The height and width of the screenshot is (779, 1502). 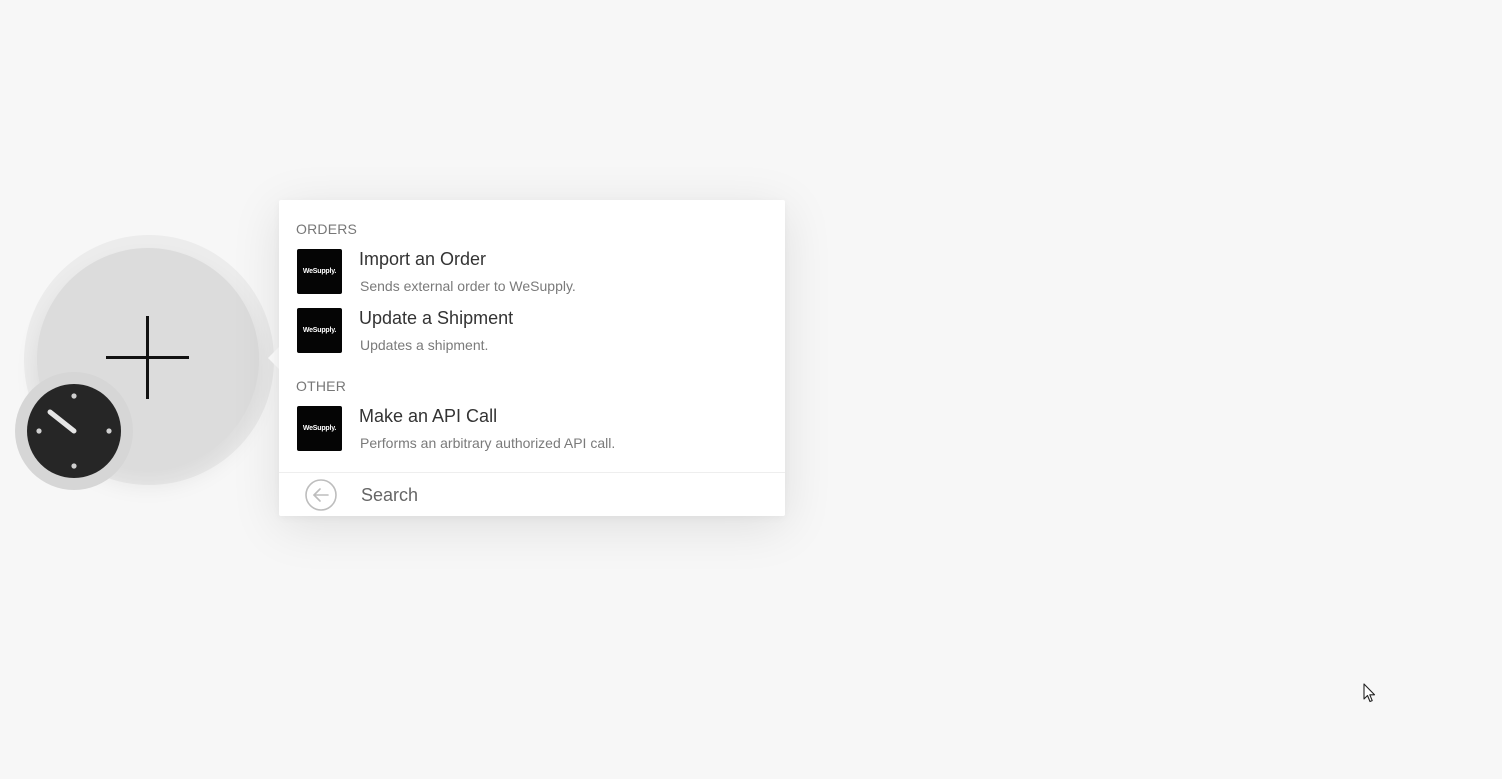 I want to click on menu-search-bar, so click(x=532, y=494).